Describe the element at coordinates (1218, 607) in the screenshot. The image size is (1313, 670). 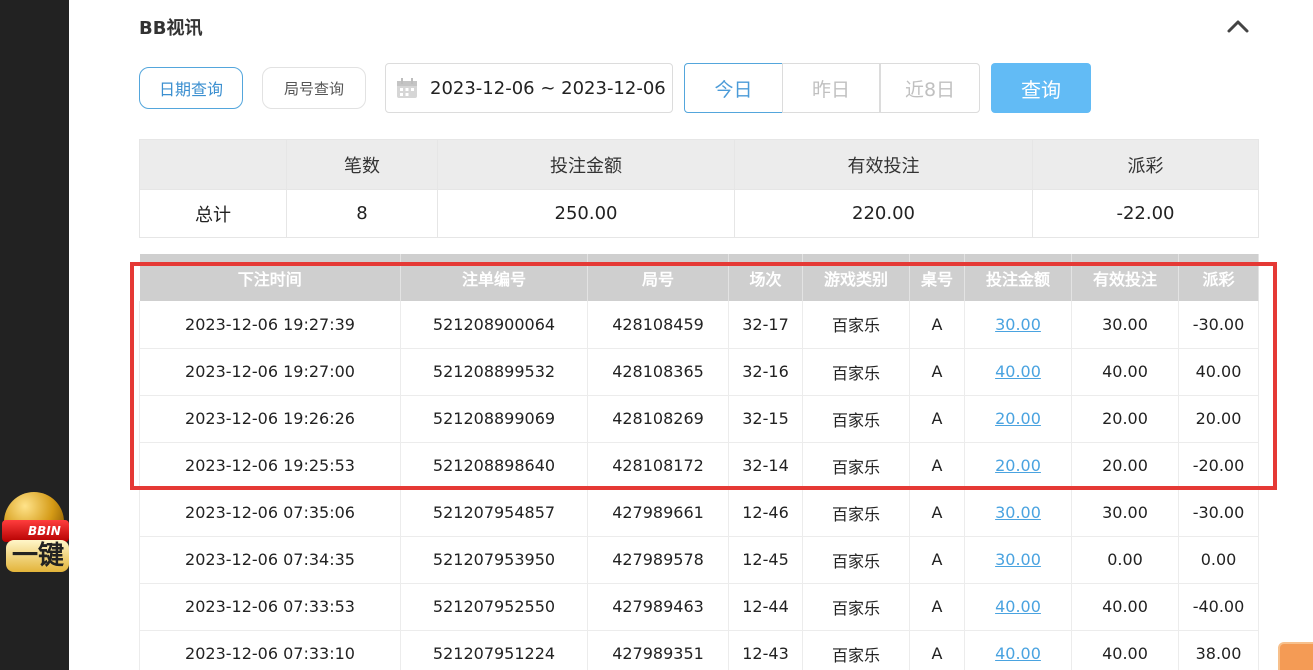
I see `cell-payout: -40.00` at that location.